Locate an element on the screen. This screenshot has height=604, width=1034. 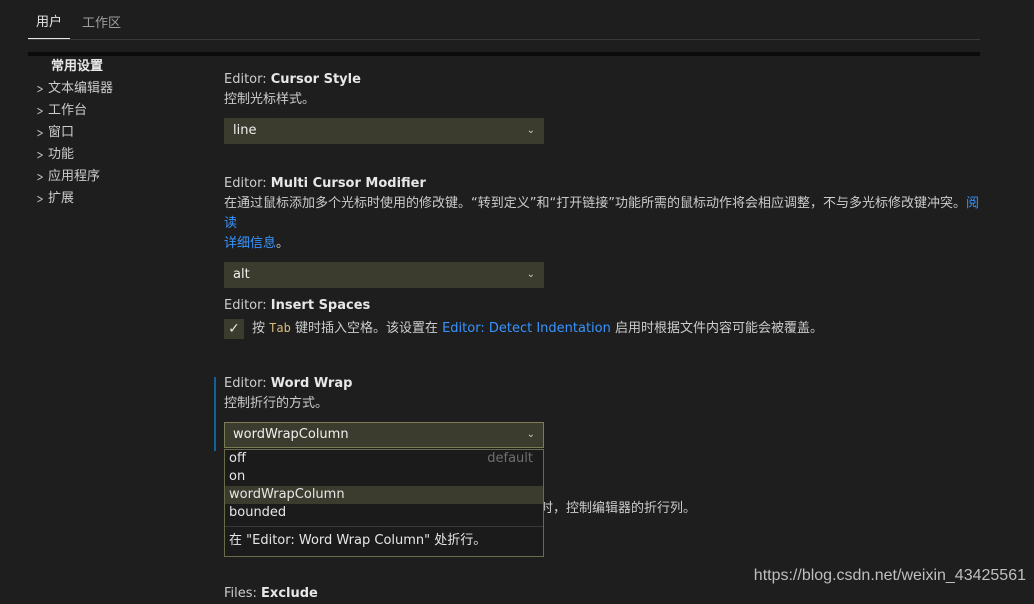
toc-item-features: > 功能 is located at coordinates (120, 155).